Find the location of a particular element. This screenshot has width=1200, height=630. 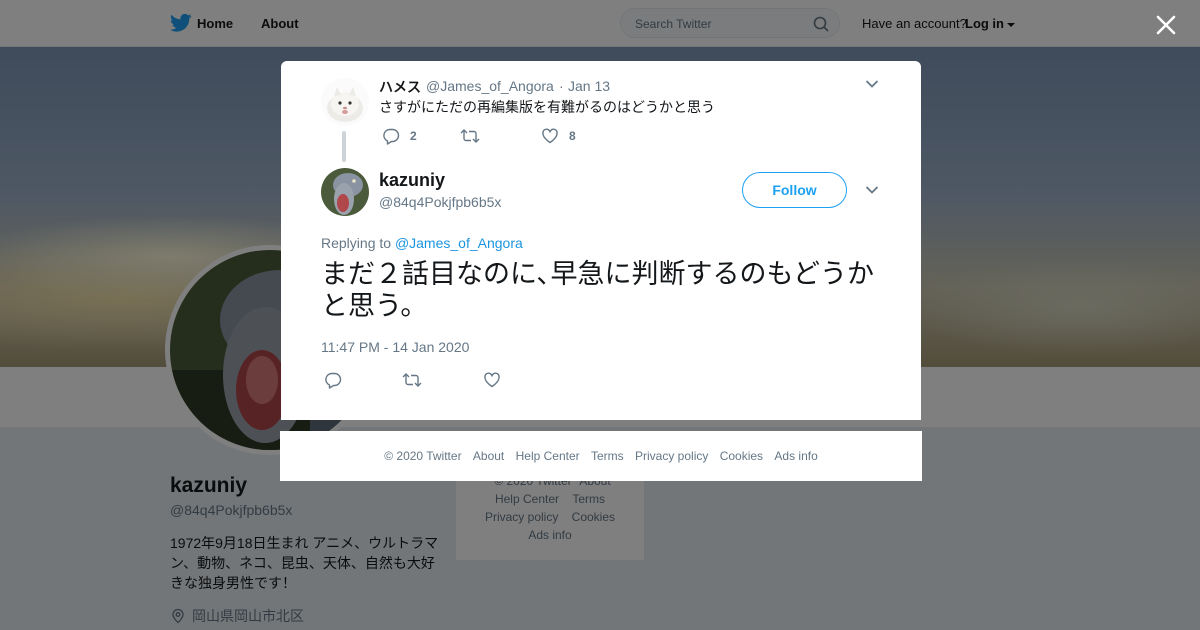

modal-footer-help-link: Help Center is located at coordinates (548, 456).